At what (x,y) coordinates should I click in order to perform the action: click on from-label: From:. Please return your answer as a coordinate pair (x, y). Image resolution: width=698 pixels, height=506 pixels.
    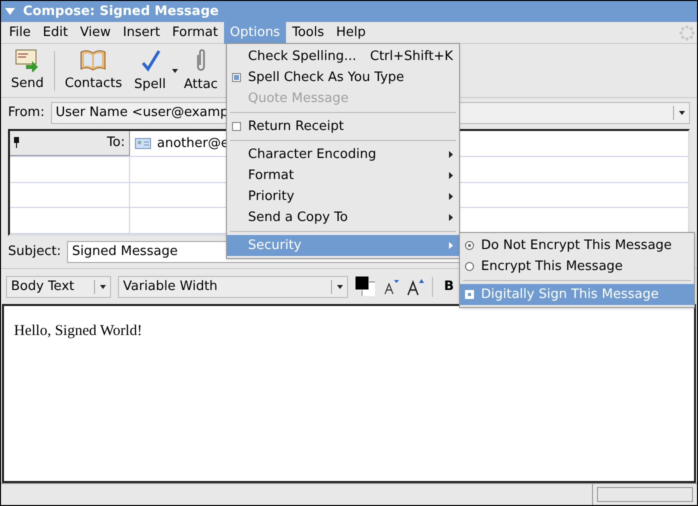
    Looking at the image, I should click on (26, 113).